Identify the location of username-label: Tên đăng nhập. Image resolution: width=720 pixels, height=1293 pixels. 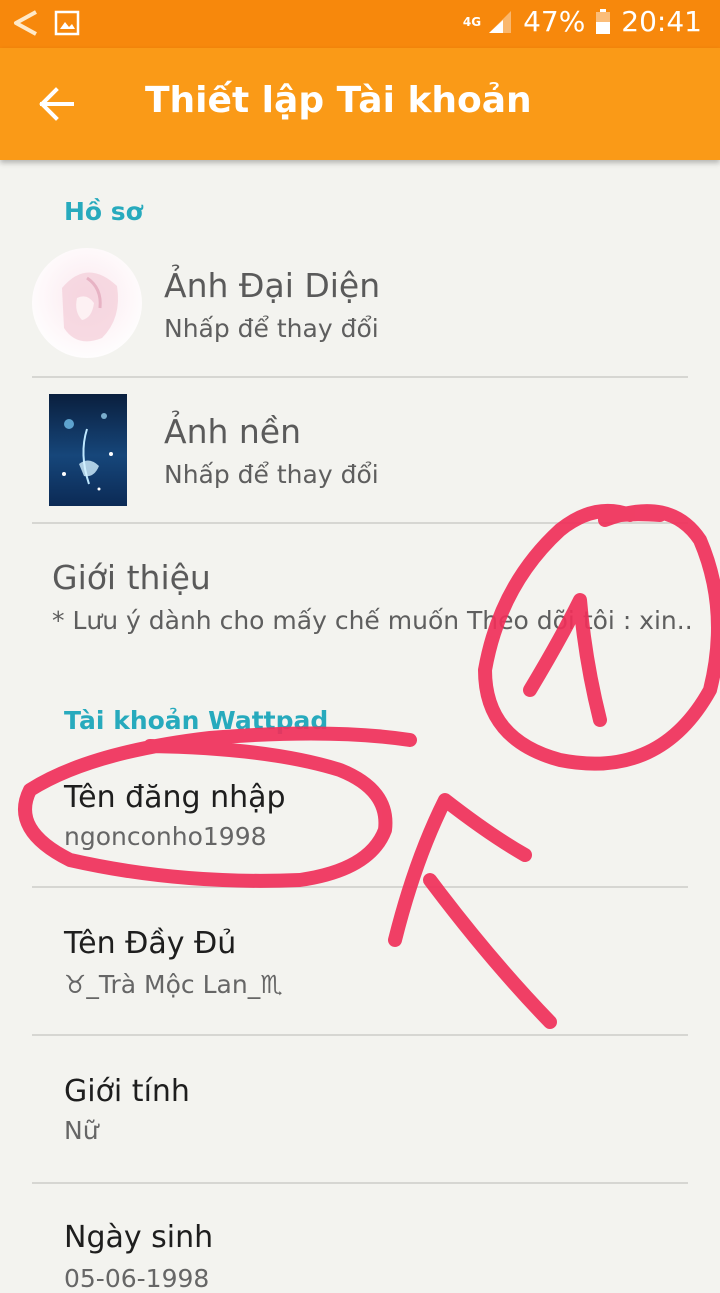
(175, 797).